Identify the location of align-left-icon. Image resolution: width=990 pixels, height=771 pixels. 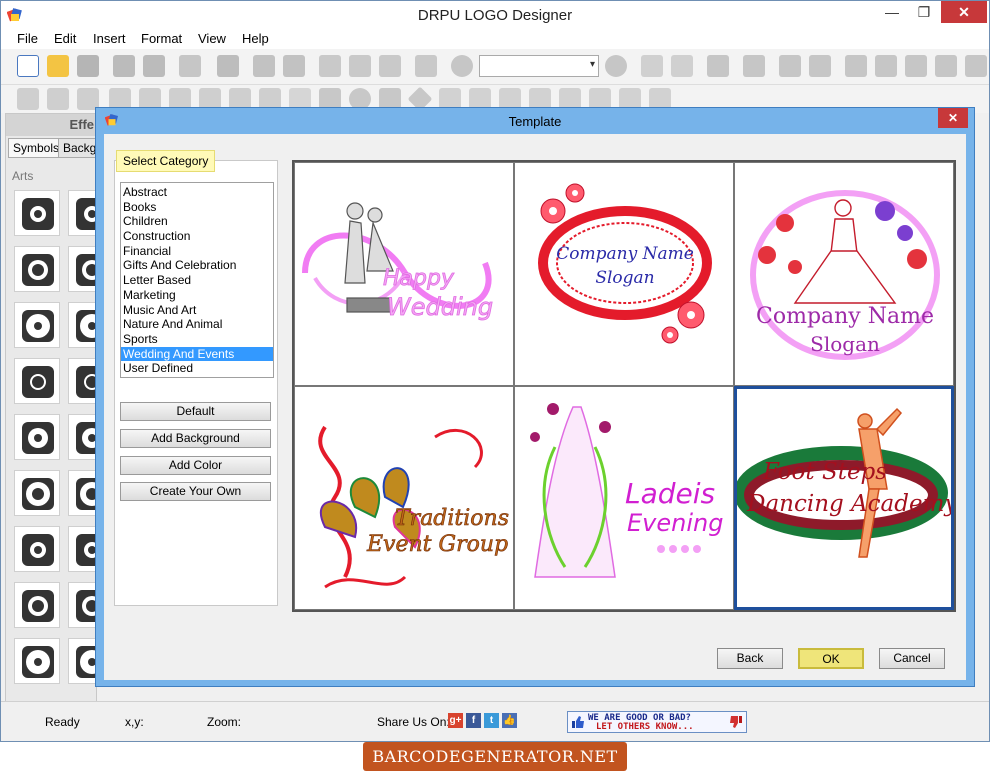
(856, 66).